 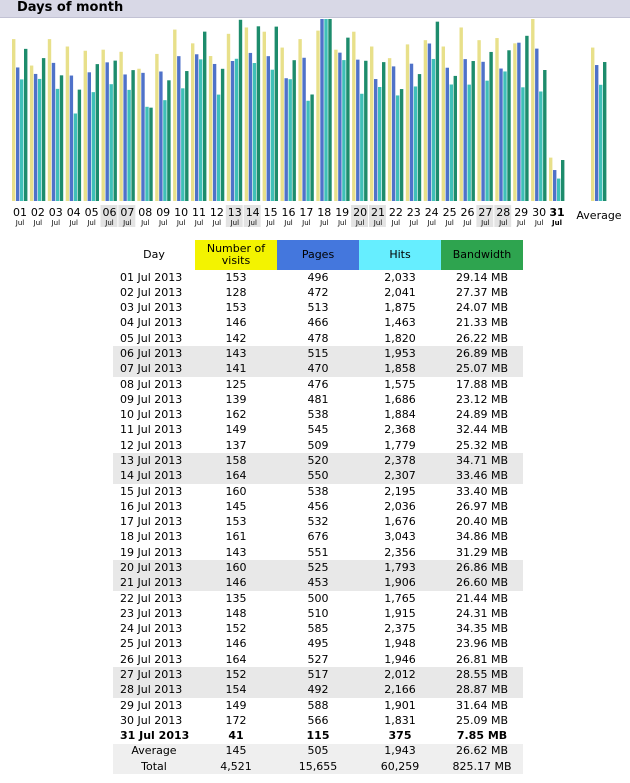 I want to click on day-16-number-of-visits-bar, so click(x=282, y=124).